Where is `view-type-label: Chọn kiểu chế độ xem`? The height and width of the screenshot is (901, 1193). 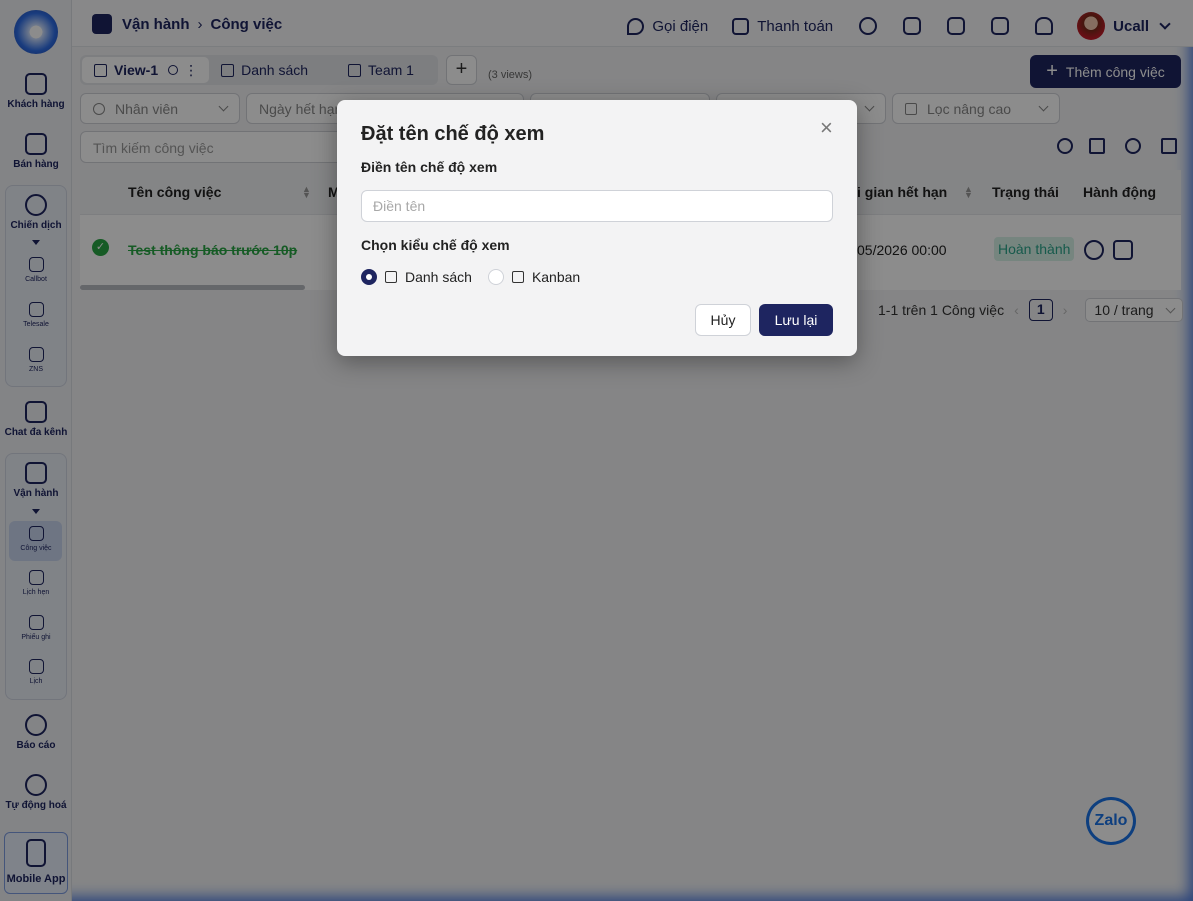 view-type-label: Chọn kiểu chế độ xem is located at coordinates (435, 245).